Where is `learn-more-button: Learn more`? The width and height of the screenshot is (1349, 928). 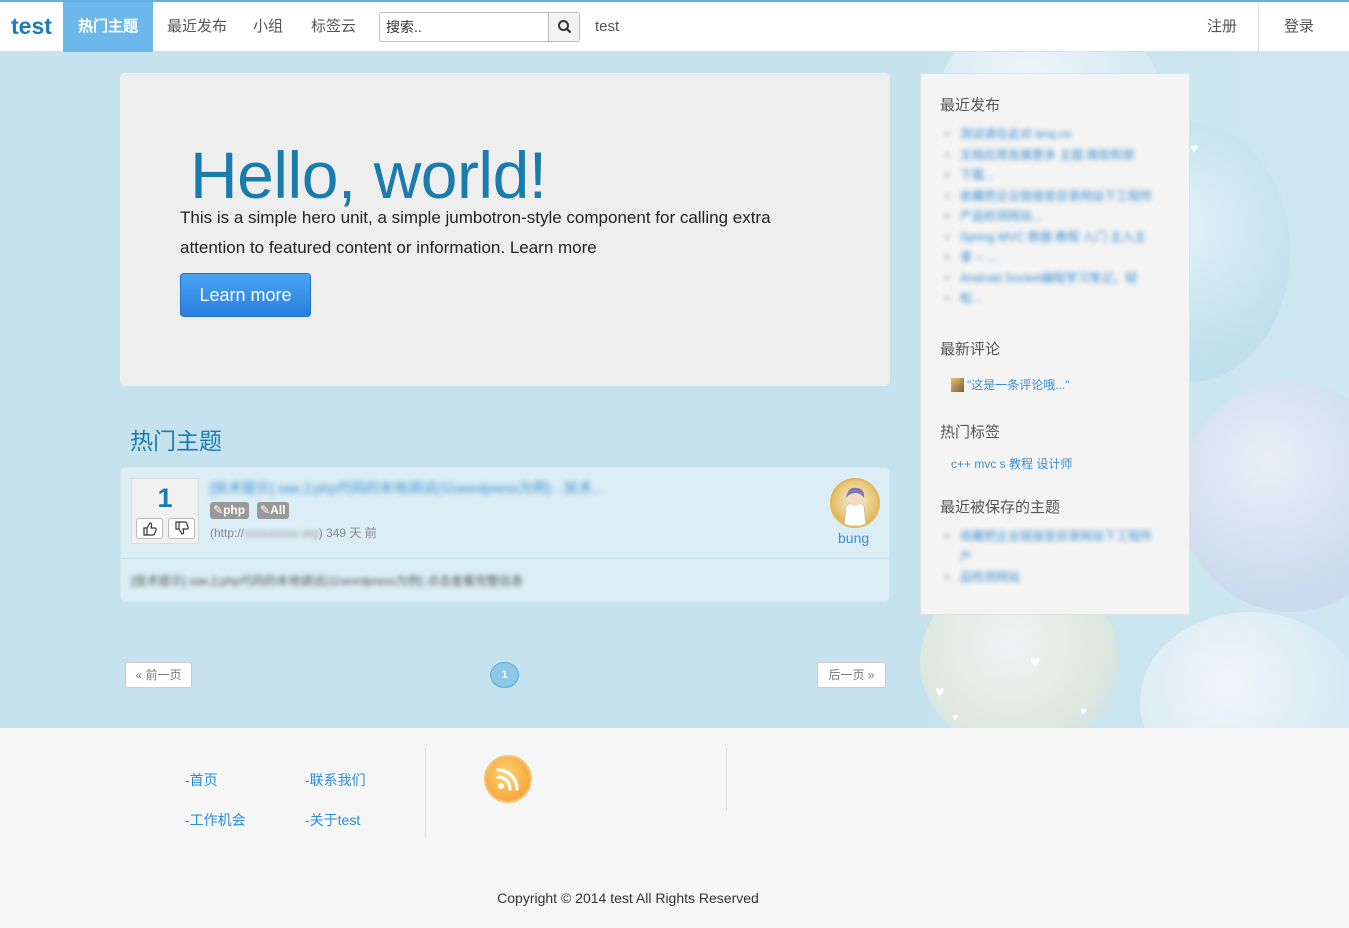 learn-more-button: Learn more is located at coordinates (245, 295).